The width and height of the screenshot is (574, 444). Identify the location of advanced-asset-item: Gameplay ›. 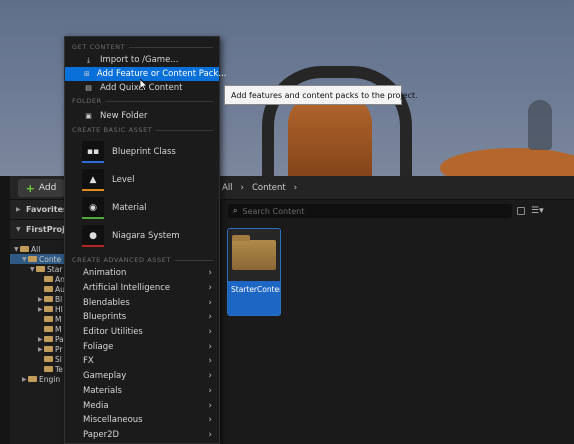
(142, 376).